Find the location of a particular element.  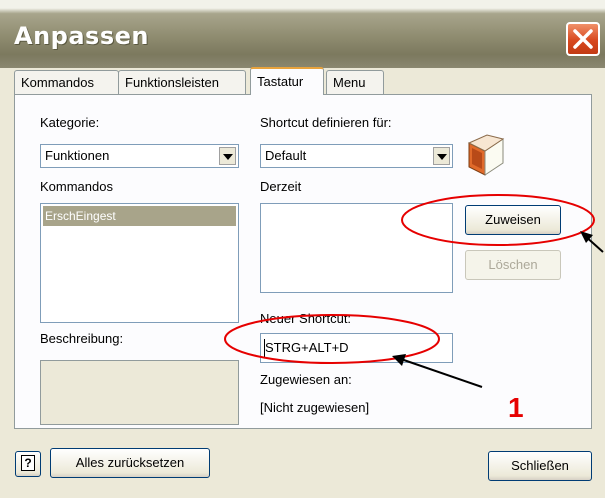

window-title: Anpassen is located at coordinates (81, 36).